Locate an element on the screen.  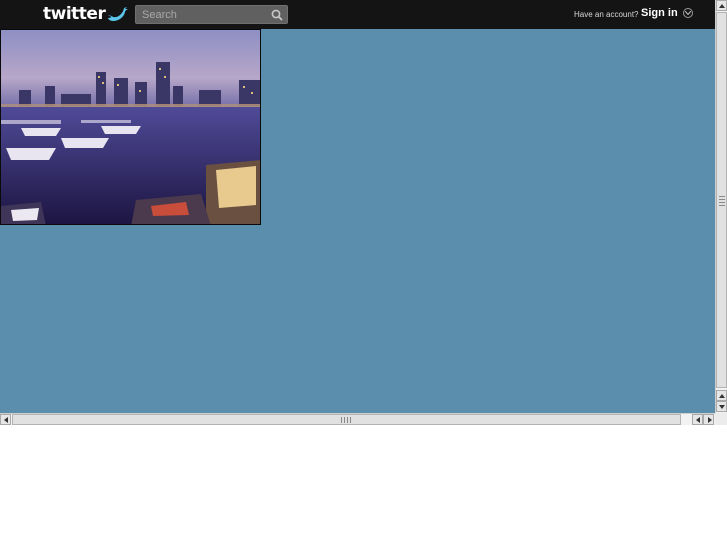
vertical-scrollbar is located at coordinates (721, 206).